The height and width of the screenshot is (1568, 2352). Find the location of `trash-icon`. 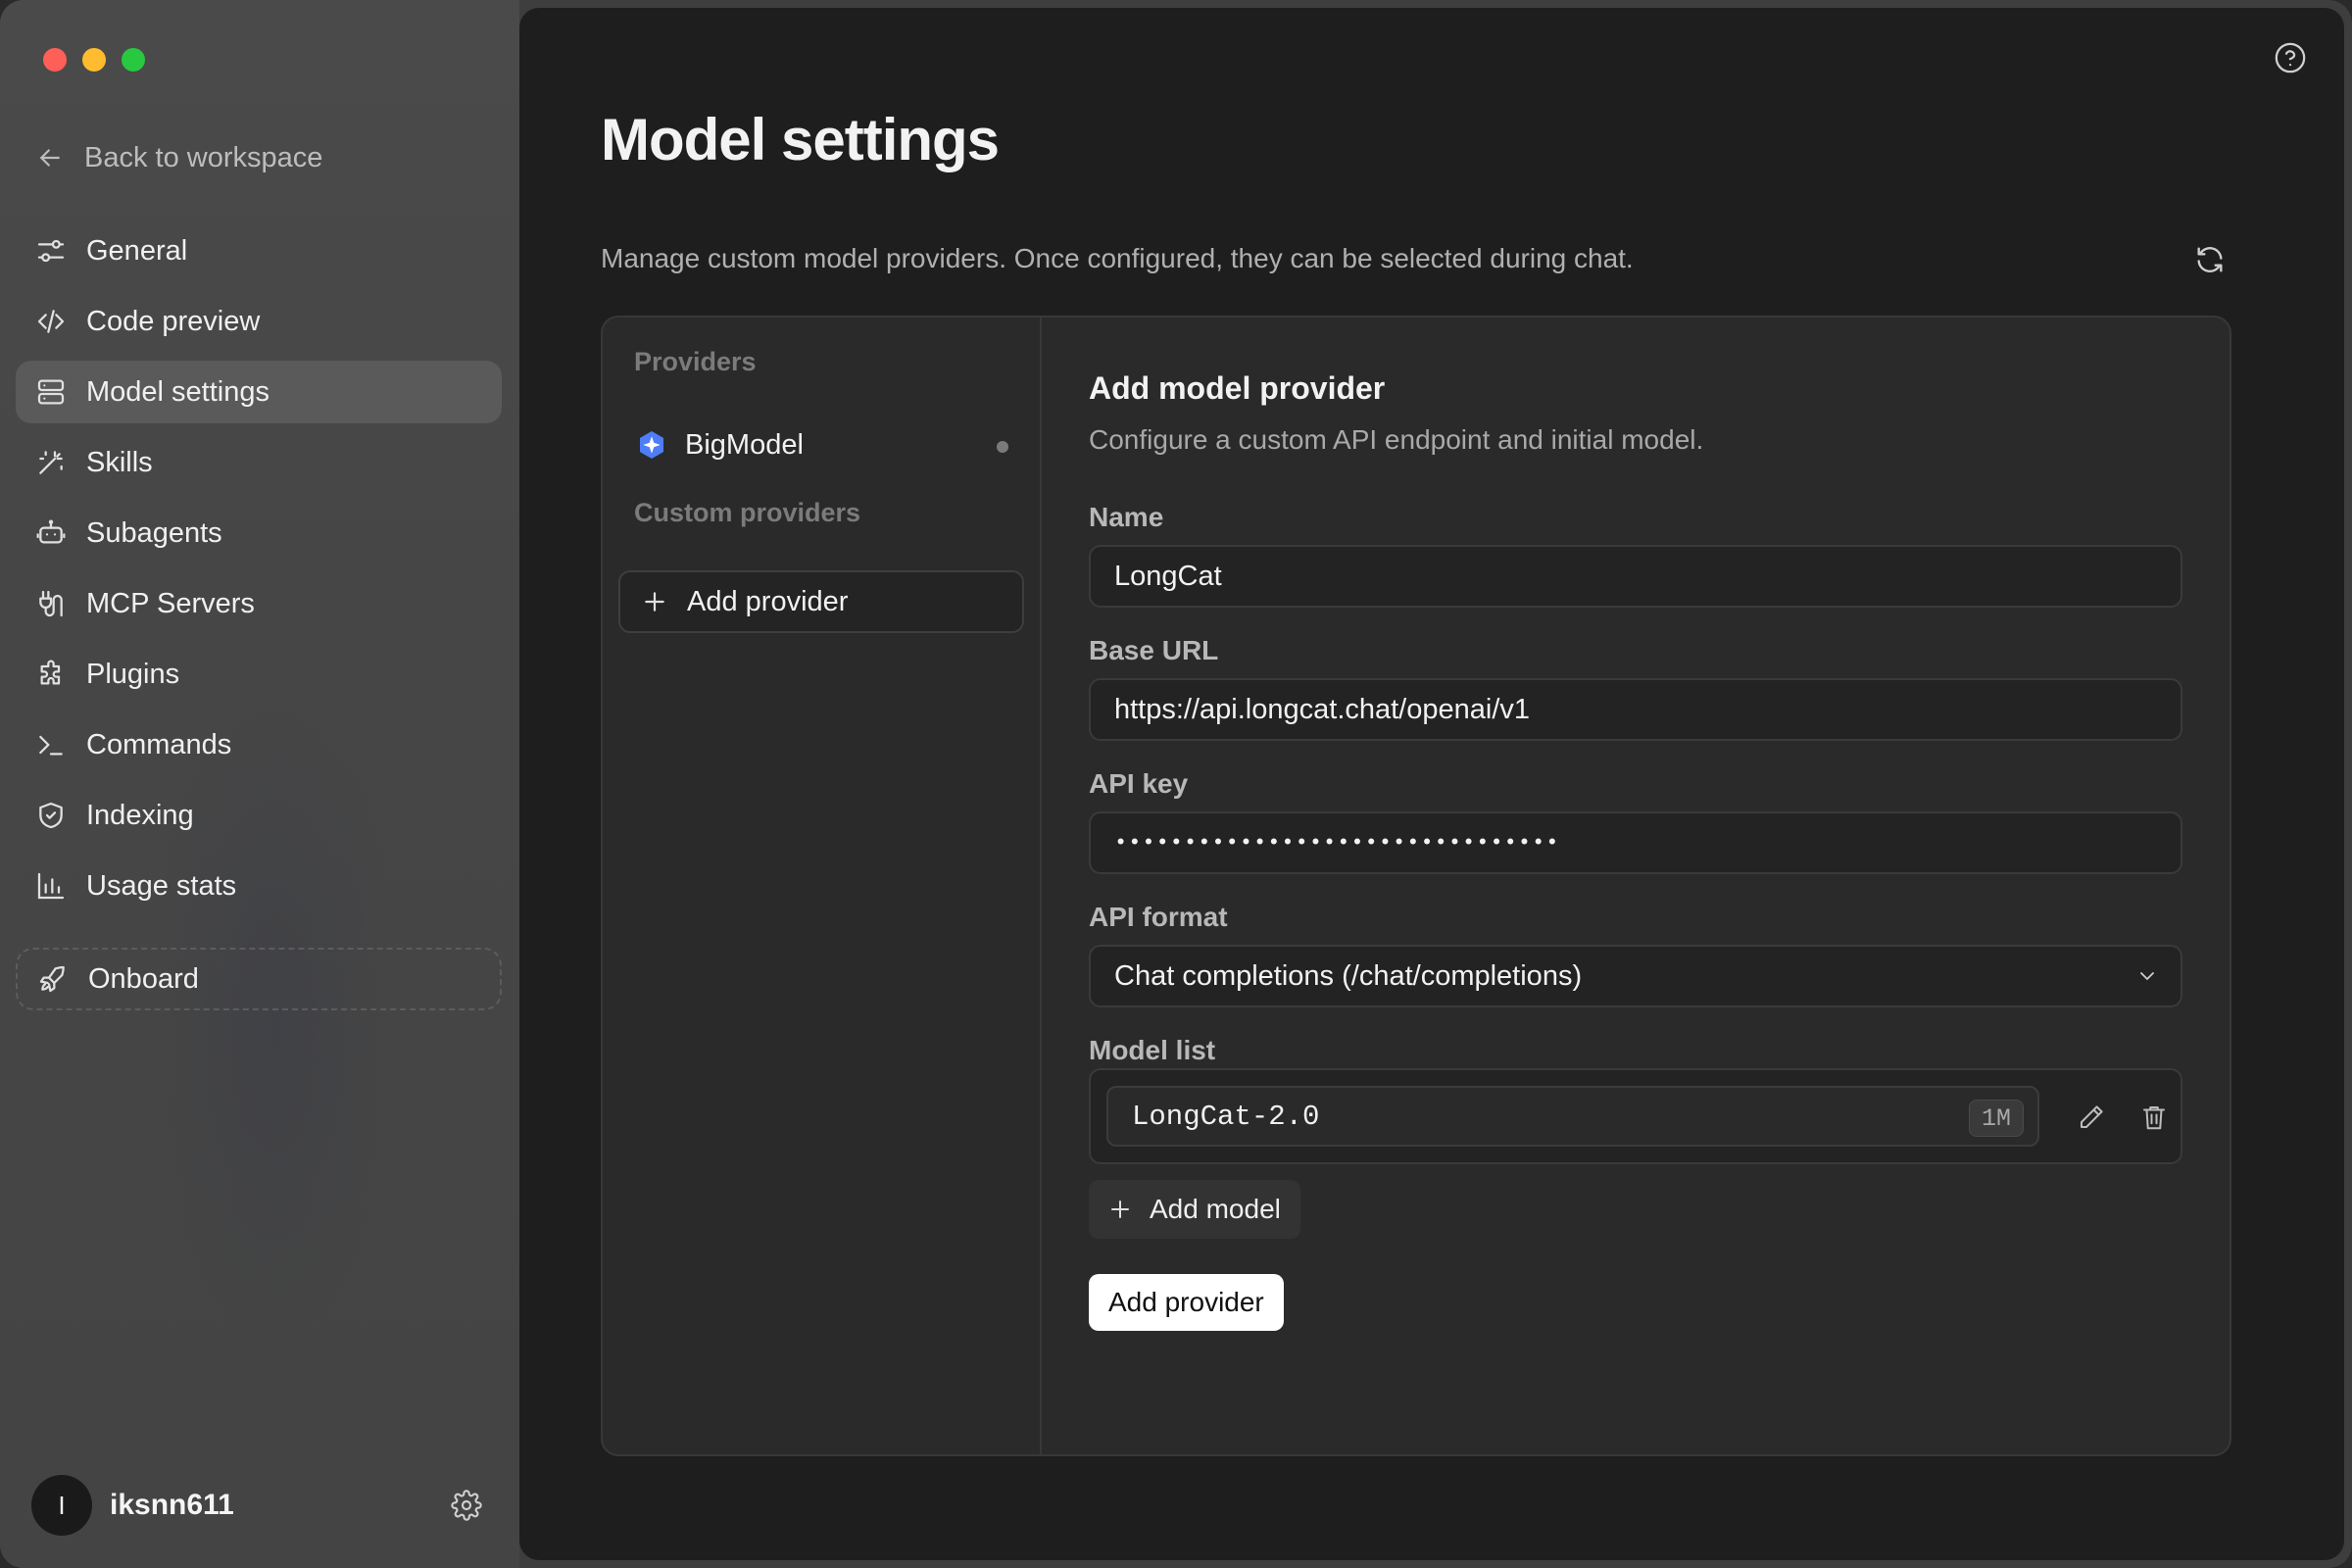

trash-icon is located at coordinates (2154, 1117).